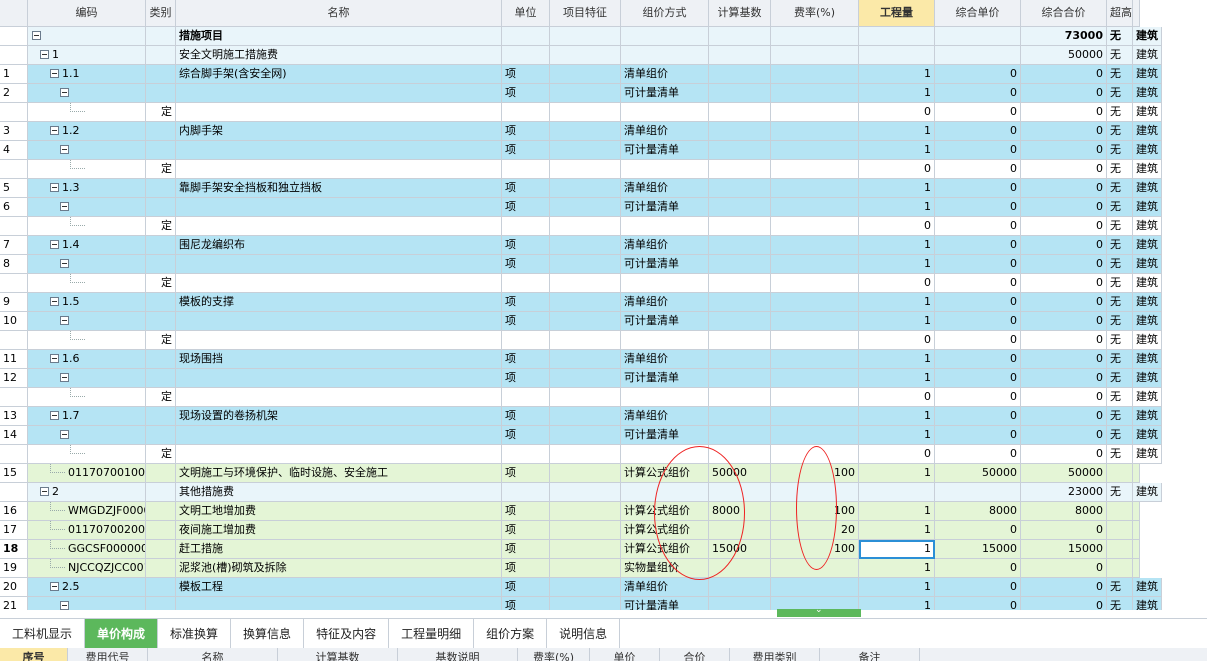 Image resolution: width=1207 pixels, height=661 pixels. Describe the element at coordinates (339, 36) in the screenshot. I see `cell-name: 措施项目` at that location.